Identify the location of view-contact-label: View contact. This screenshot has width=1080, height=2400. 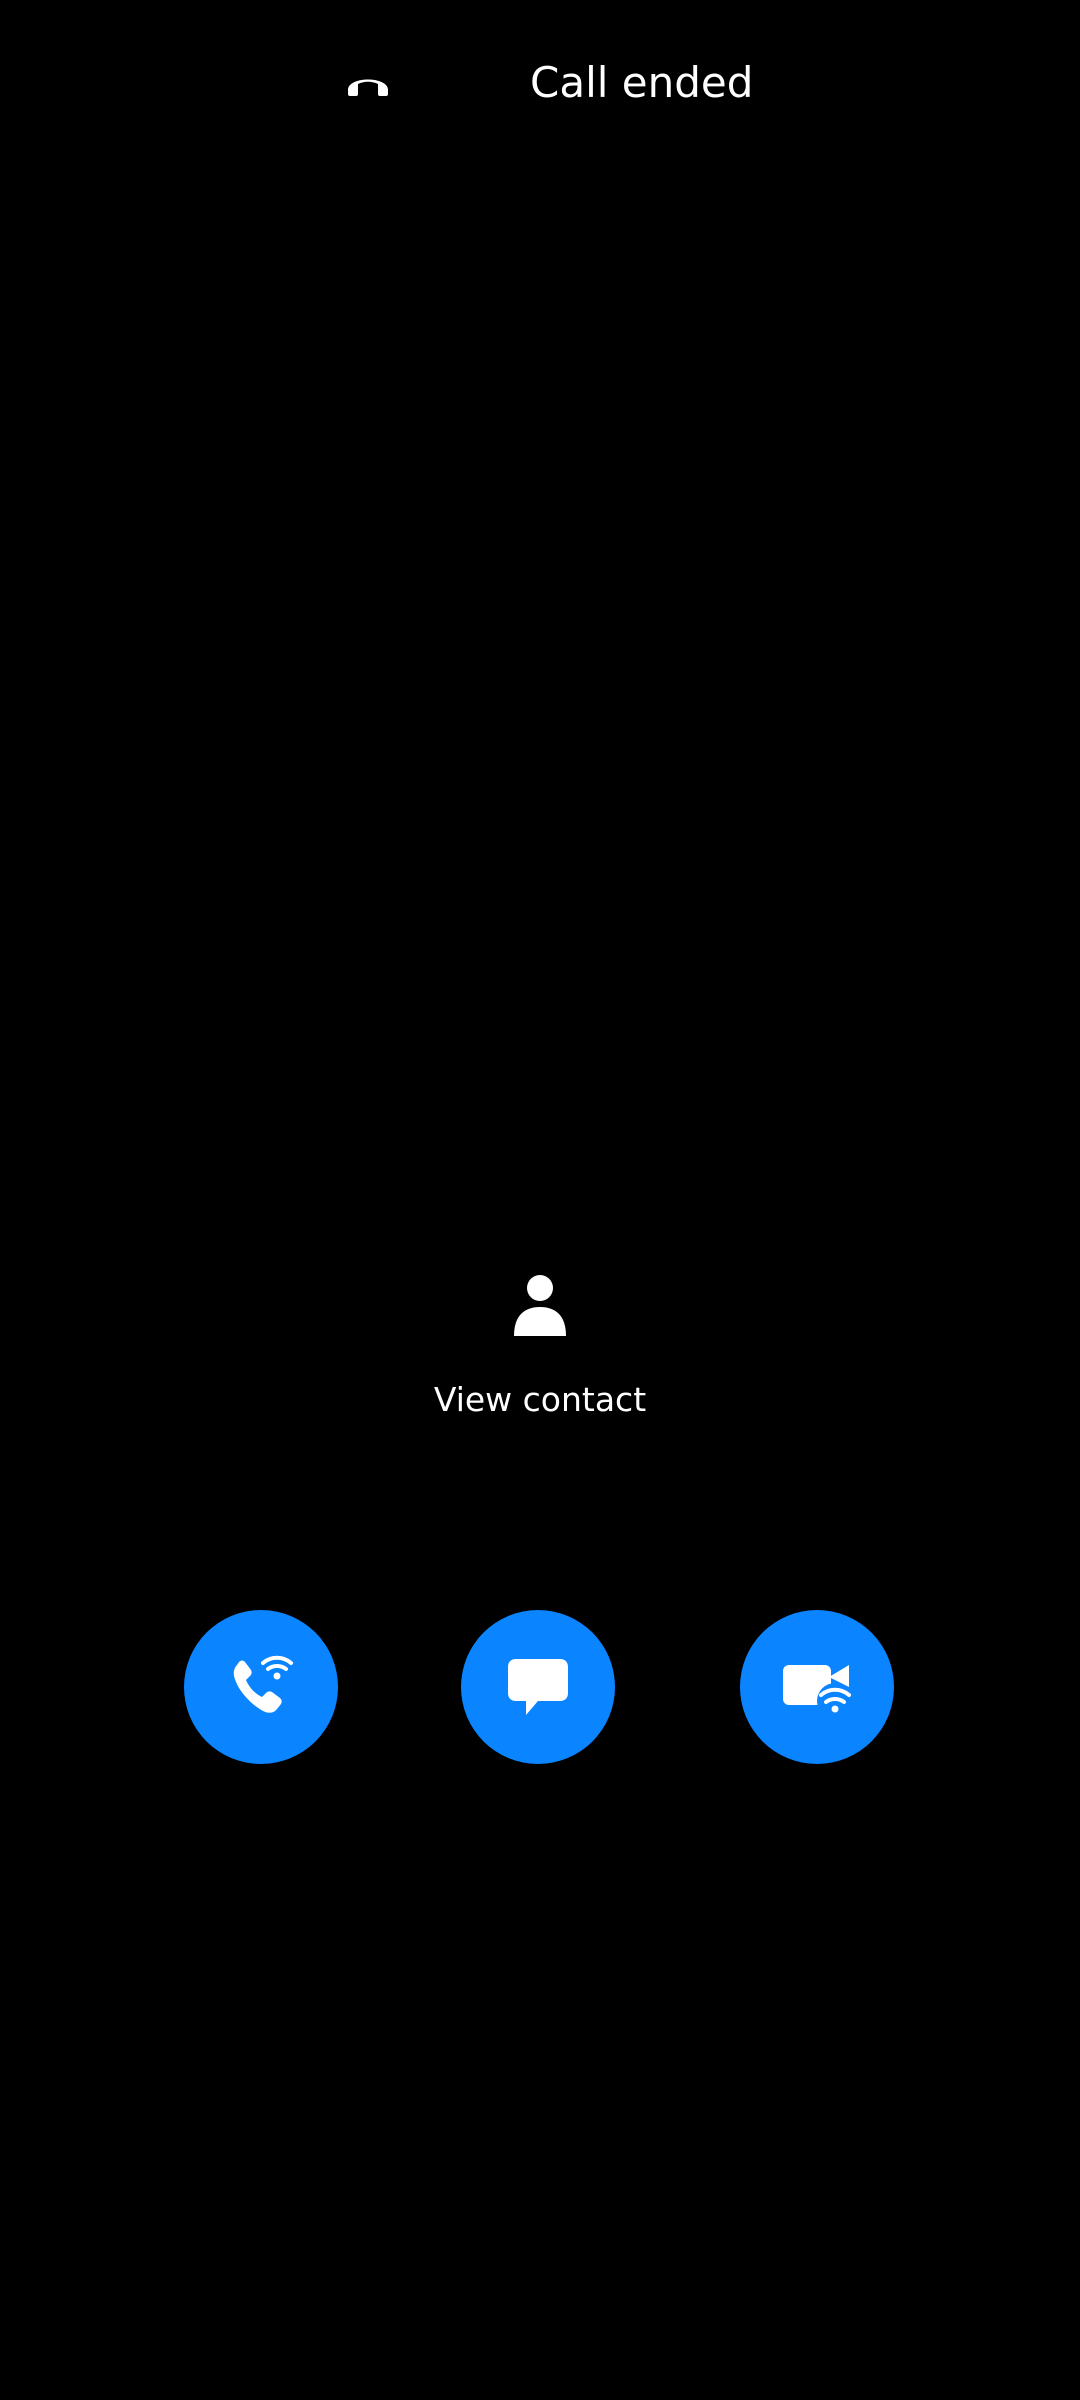
(540, 1399).